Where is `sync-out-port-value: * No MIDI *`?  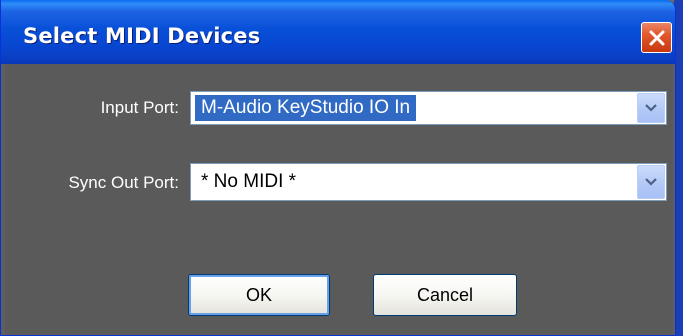 sync-out-port-value: * No MIDI * is located at coordinates (249, 181).